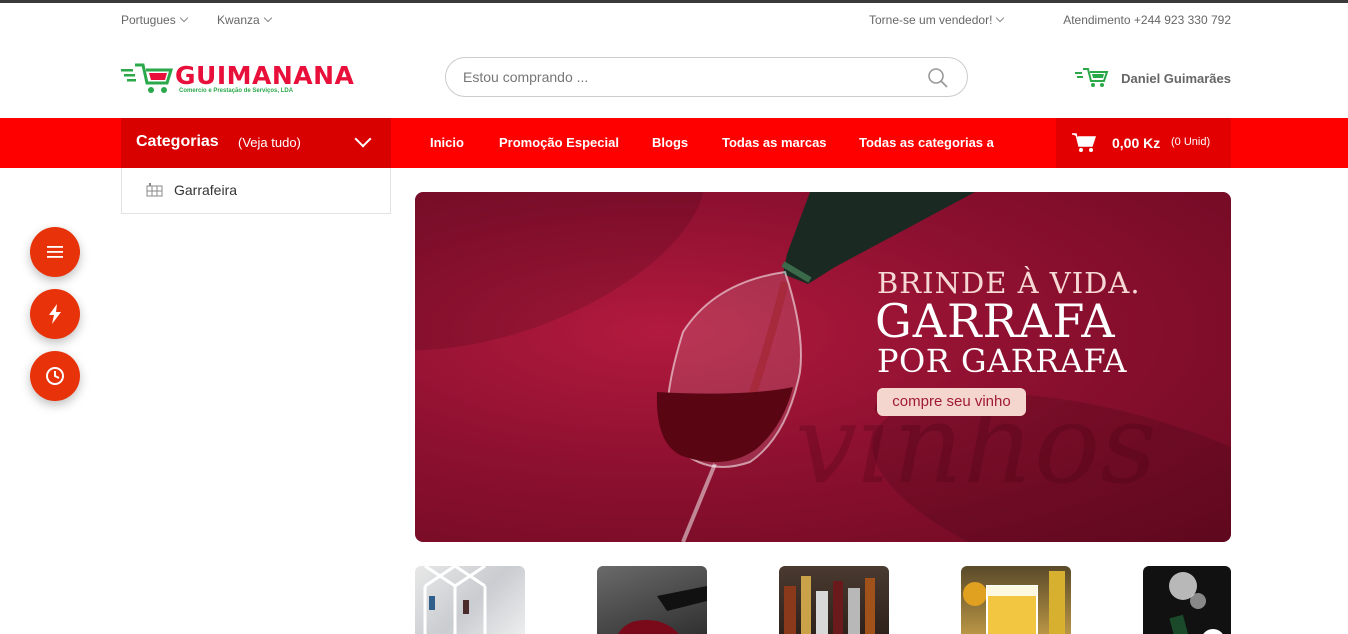 The width and height of the screenshot is (1348, 634). I want to click on cart-logo-icon, so click(147, 78).